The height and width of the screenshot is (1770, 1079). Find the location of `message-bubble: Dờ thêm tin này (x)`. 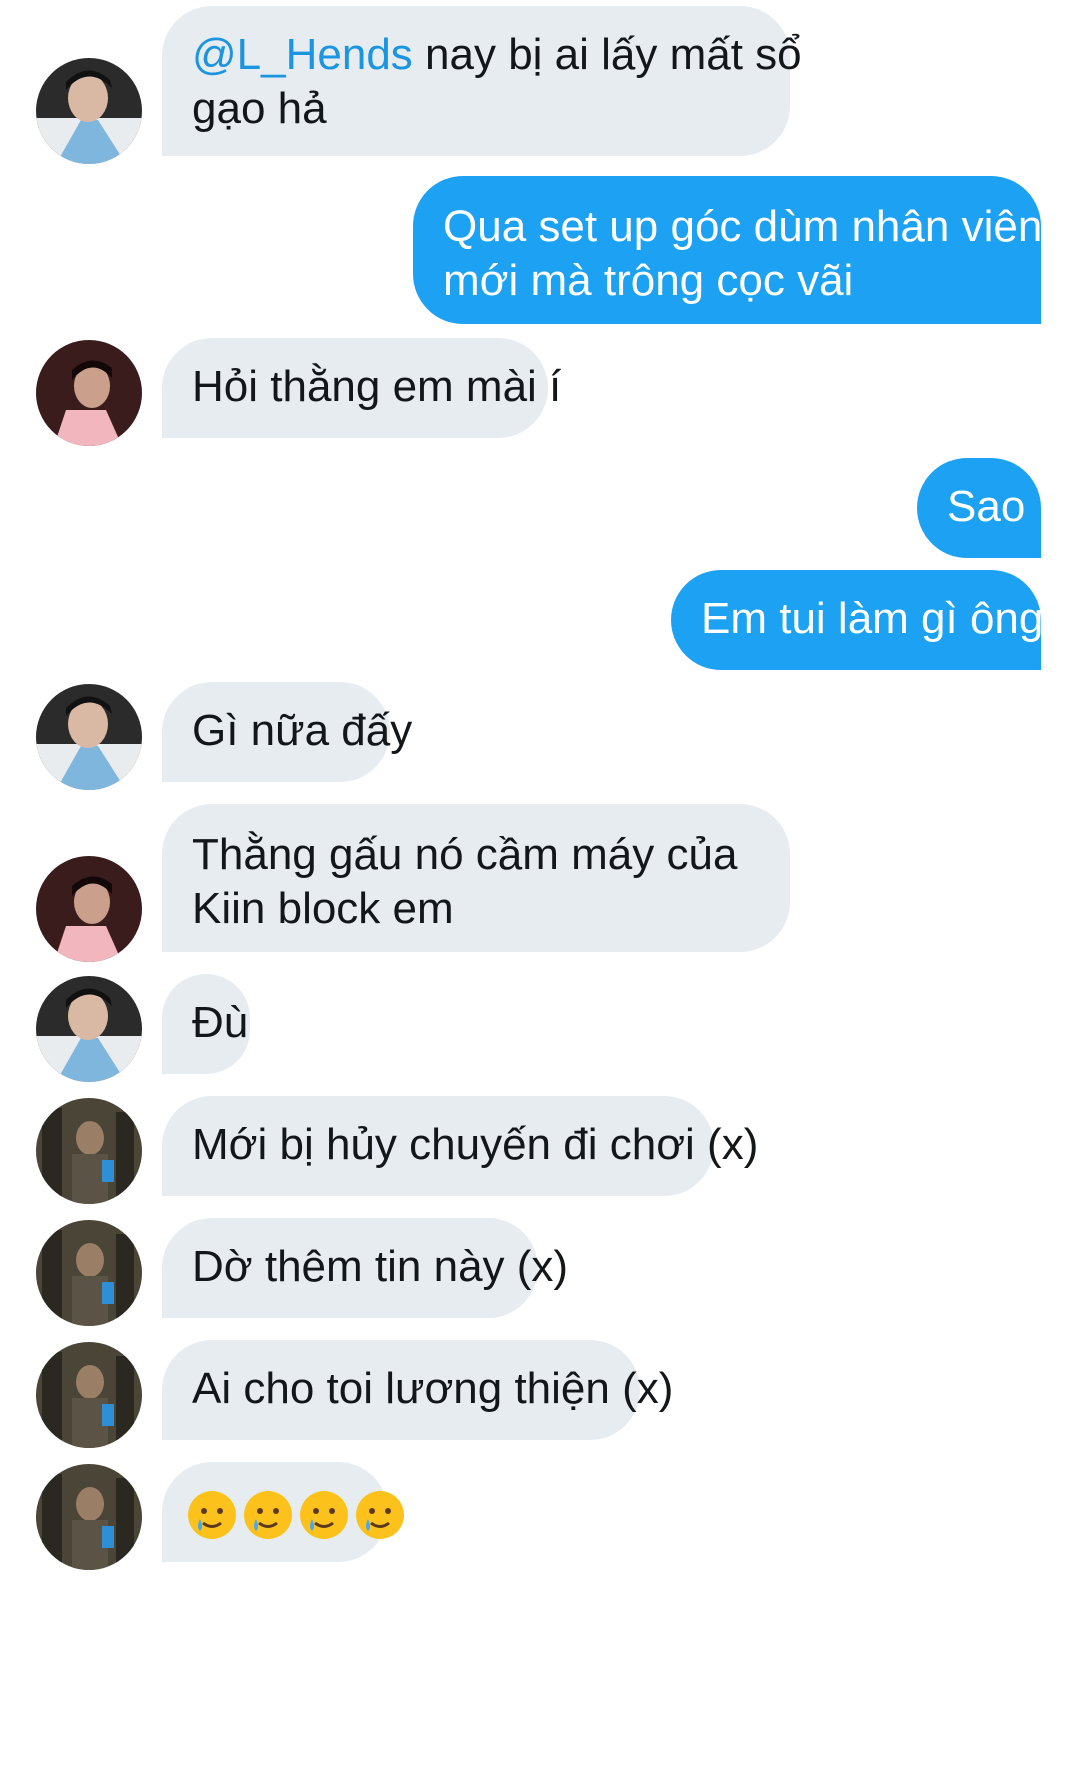

message-bubble: Dờ thêm tin này (x) is located at coordinates (365, 1268).